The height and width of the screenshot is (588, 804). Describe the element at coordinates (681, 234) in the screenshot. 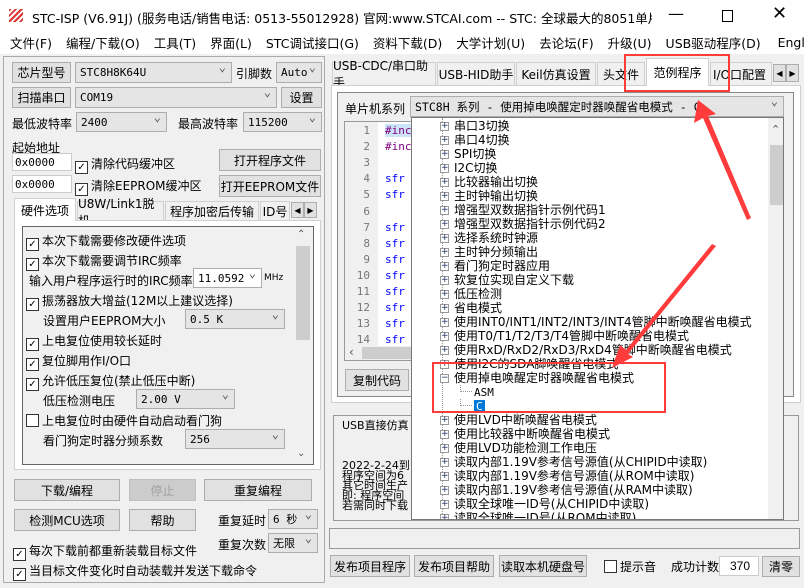

I see `annotation-arrows` at that location.